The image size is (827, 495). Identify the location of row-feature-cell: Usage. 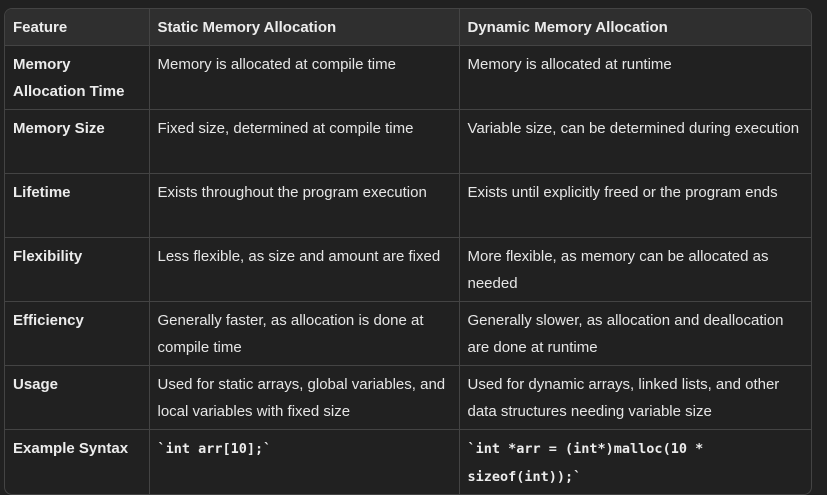
(77, 397).